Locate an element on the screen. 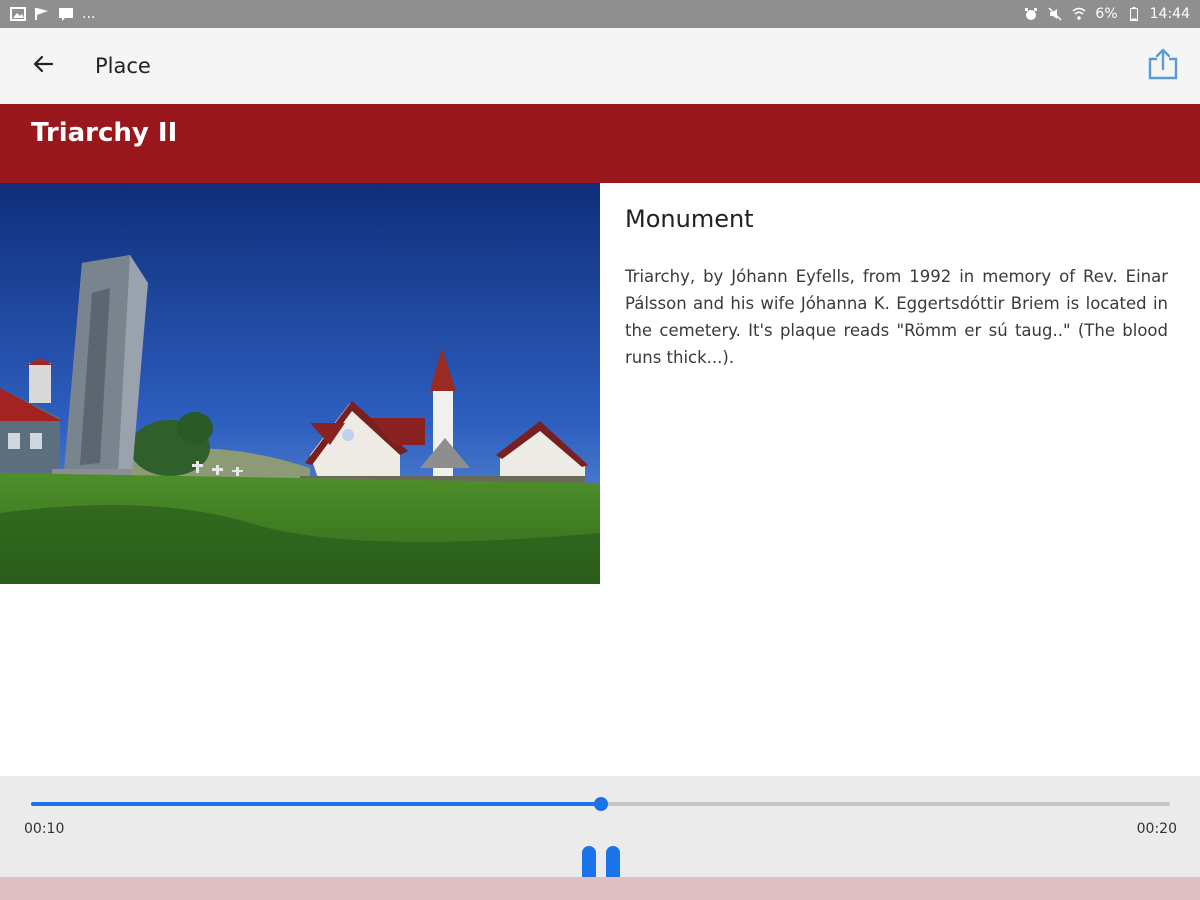 The width and height of the screenshot is (1200, 900). place-category: Monument is located at coordinates (689, 219).